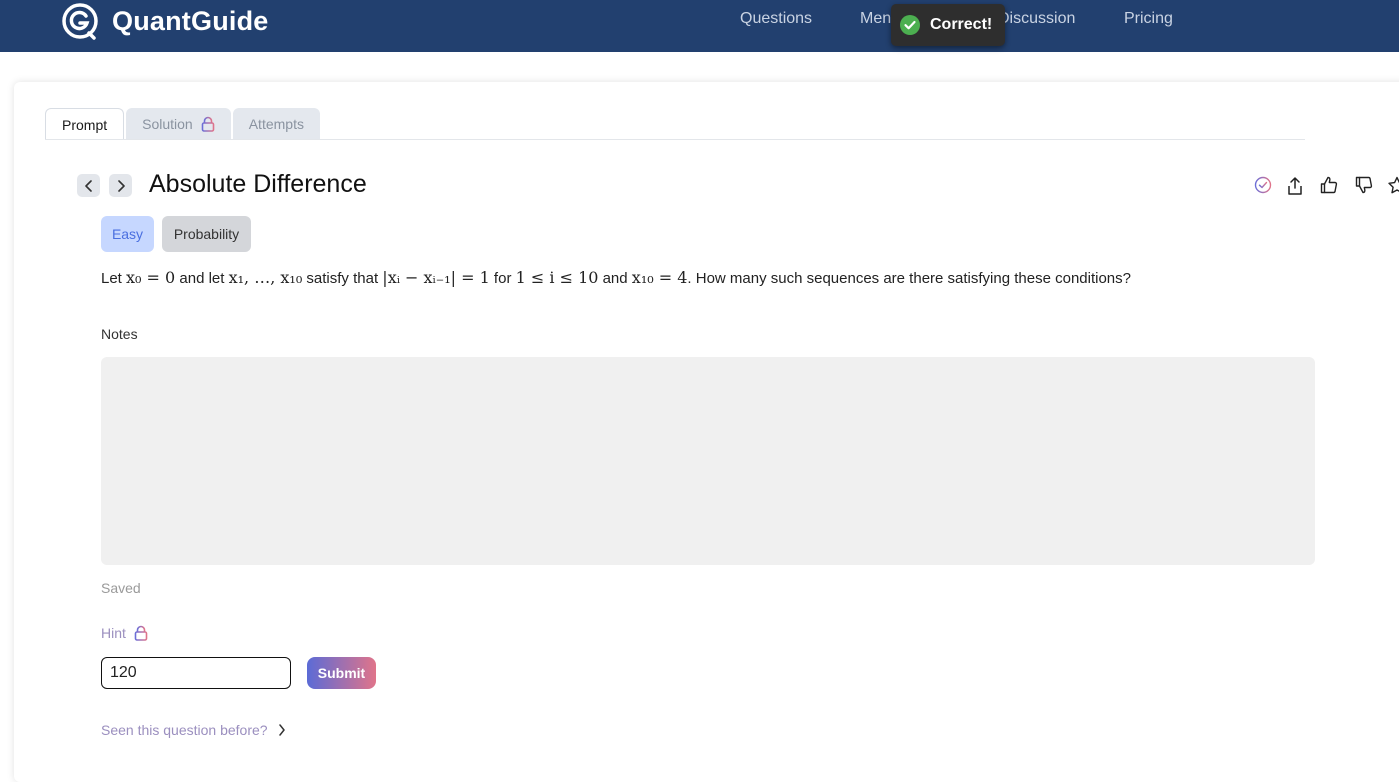 This screenshot has height=782, width=1399. I want to click on nav-discussion: Discussion, so click(1036, 19).